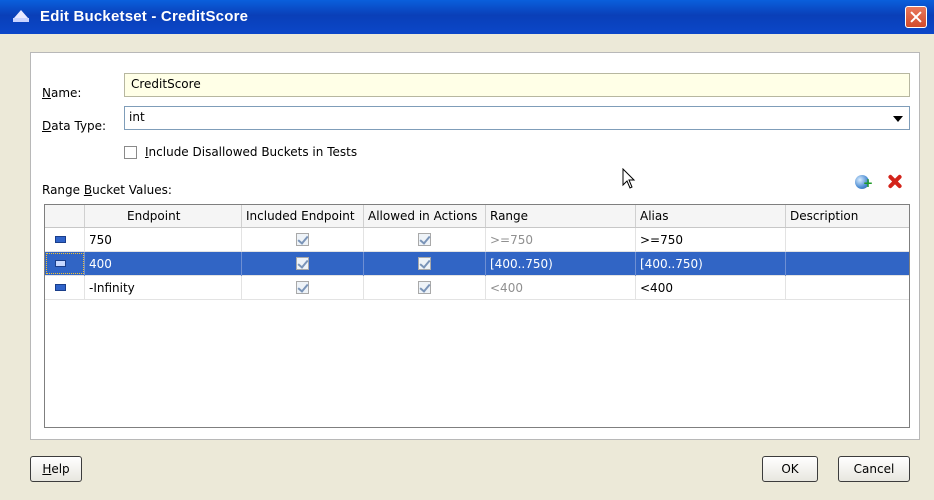 The width and height of the screenshot is (934, 500). Describe the element at coordinates (107, 190) in the screenshot. I see `range-bucket-values-label: Range Bucket Values:` at that location.